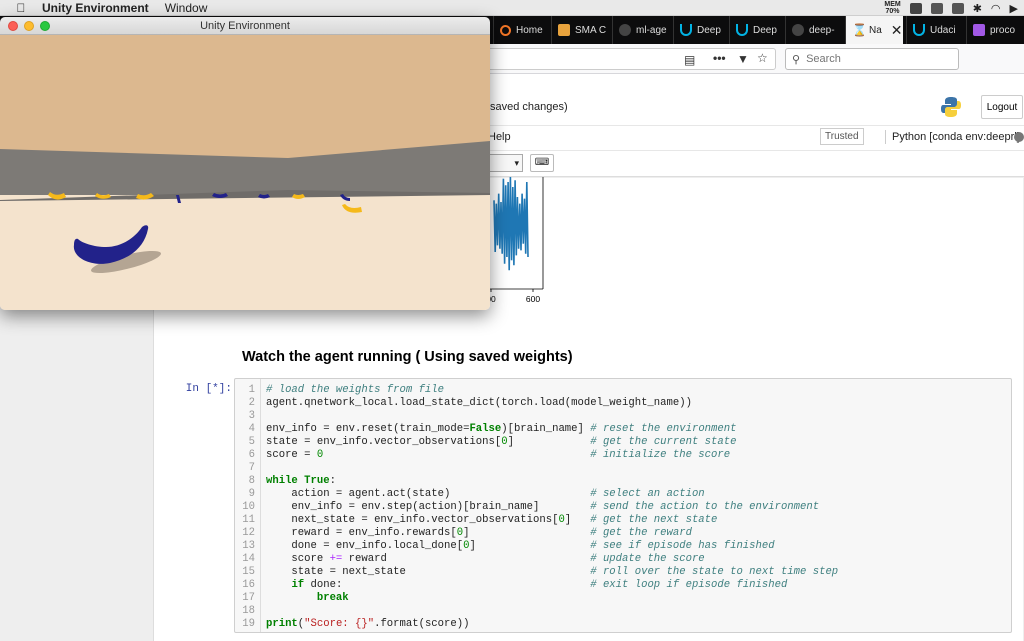 This screenshot has width=1024, height=641. What do you see at coordinates (842, 136) in the screenshot?
I see `trusted-badge: Trusted` at bounding box center [842, 136].